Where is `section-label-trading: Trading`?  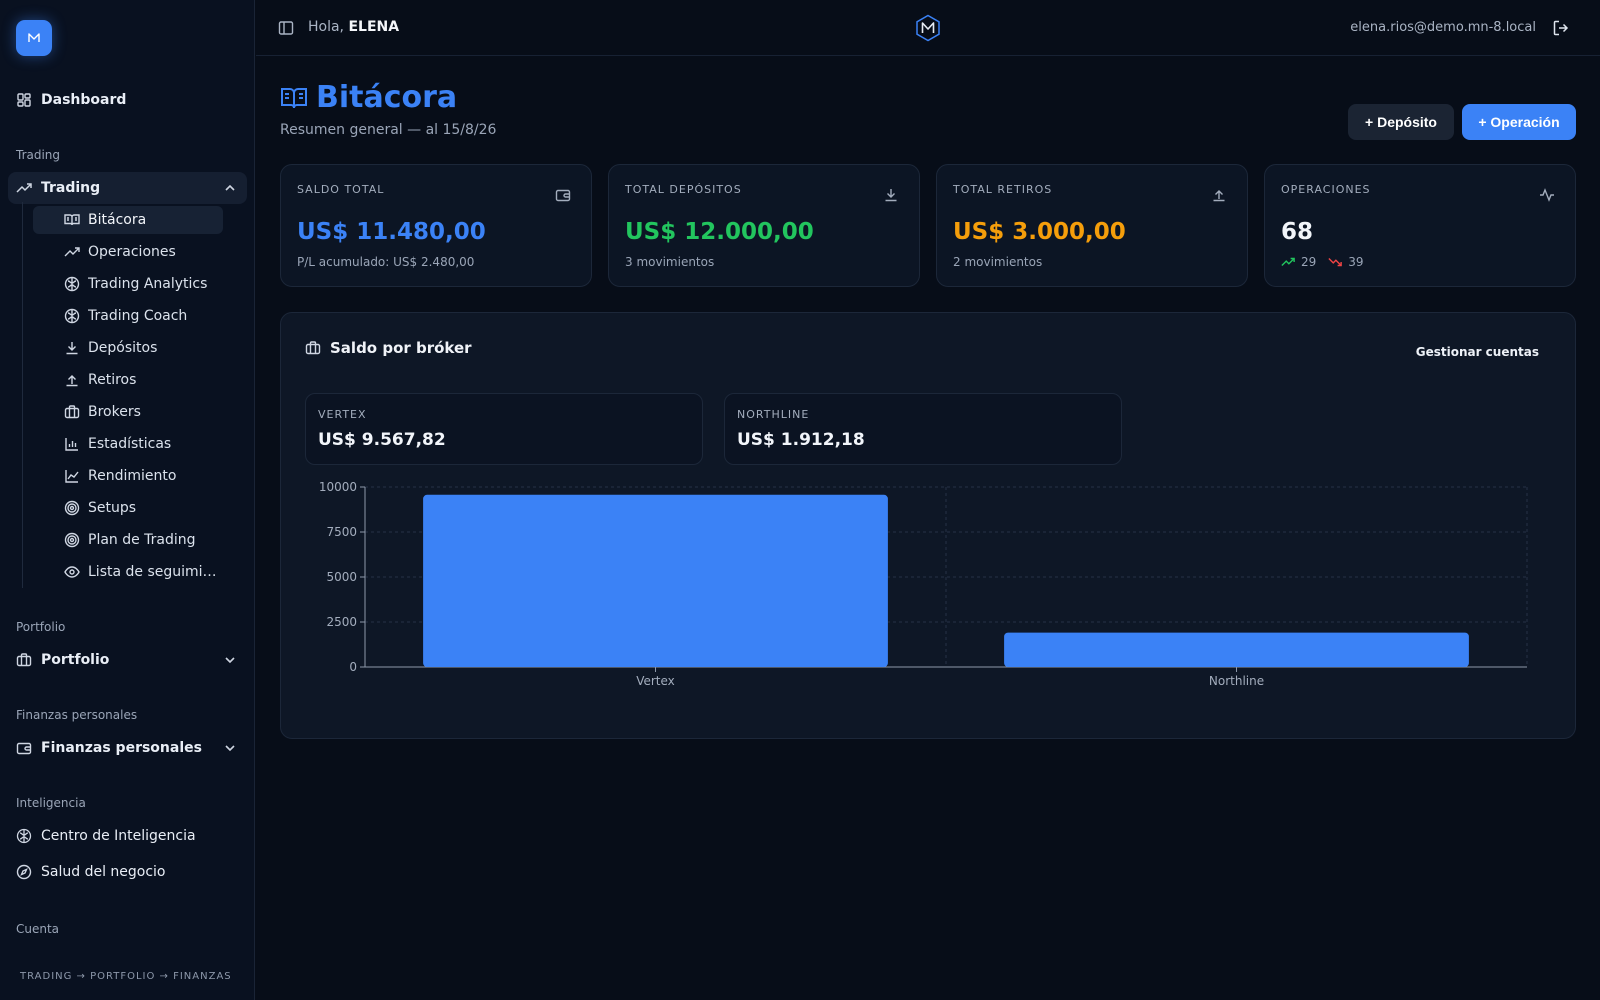
section-label-trading: Trading is located at coordinates (38, 155).